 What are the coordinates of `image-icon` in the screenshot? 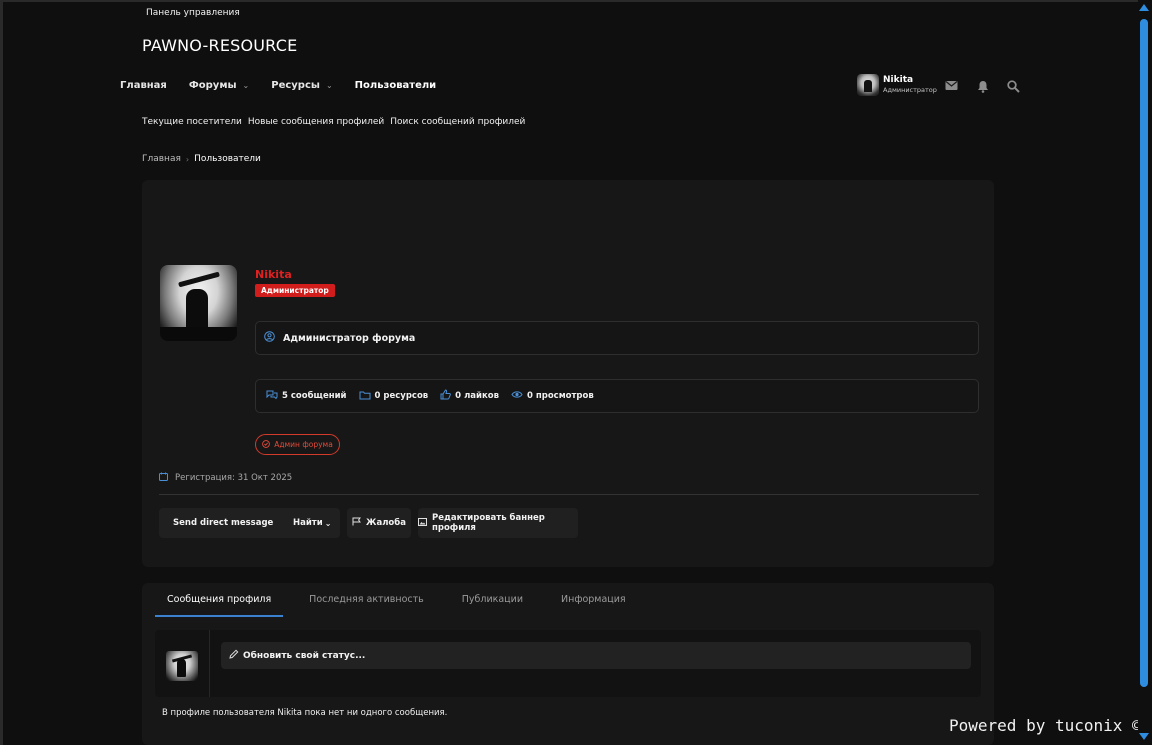 It's located at (422, 523).